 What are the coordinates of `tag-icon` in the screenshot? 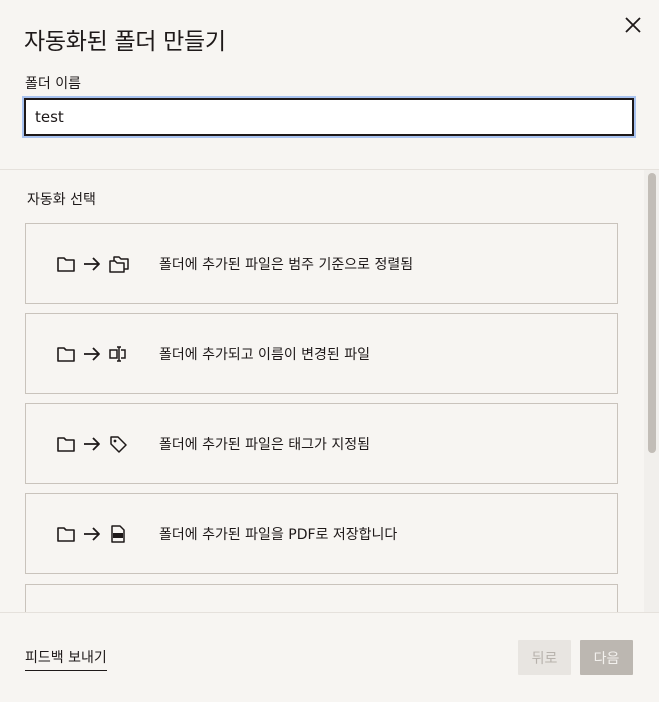 It's located at (118, 444).